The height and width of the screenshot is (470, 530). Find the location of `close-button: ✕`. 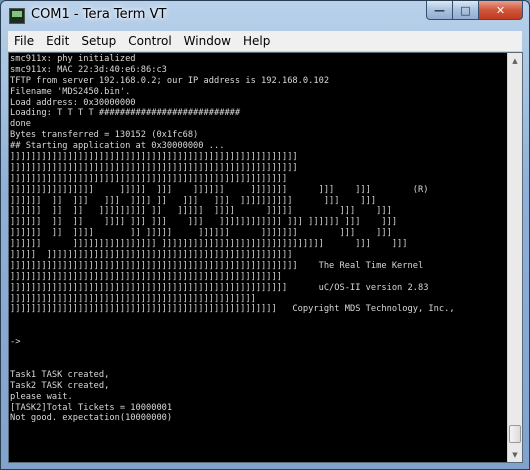

close-button: ✕ is located at coordinates (501, 10).